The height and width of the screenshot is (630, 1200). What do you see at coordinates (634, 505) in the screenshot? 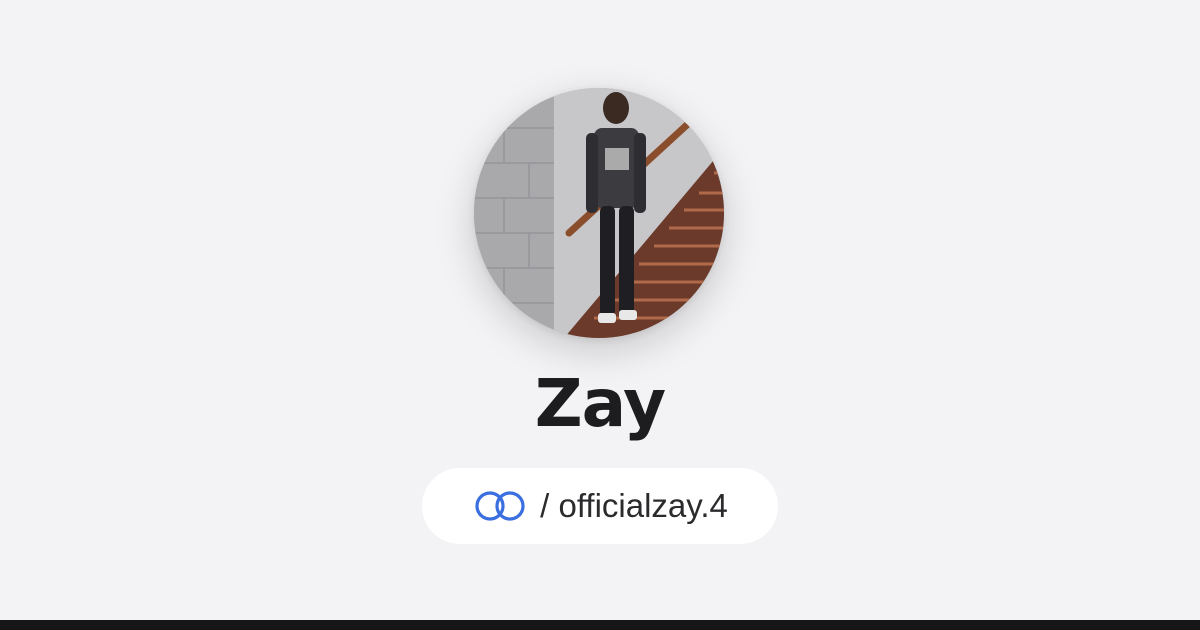
I see `handle-text: / officialzay.4` at bounding box center [634, 505].